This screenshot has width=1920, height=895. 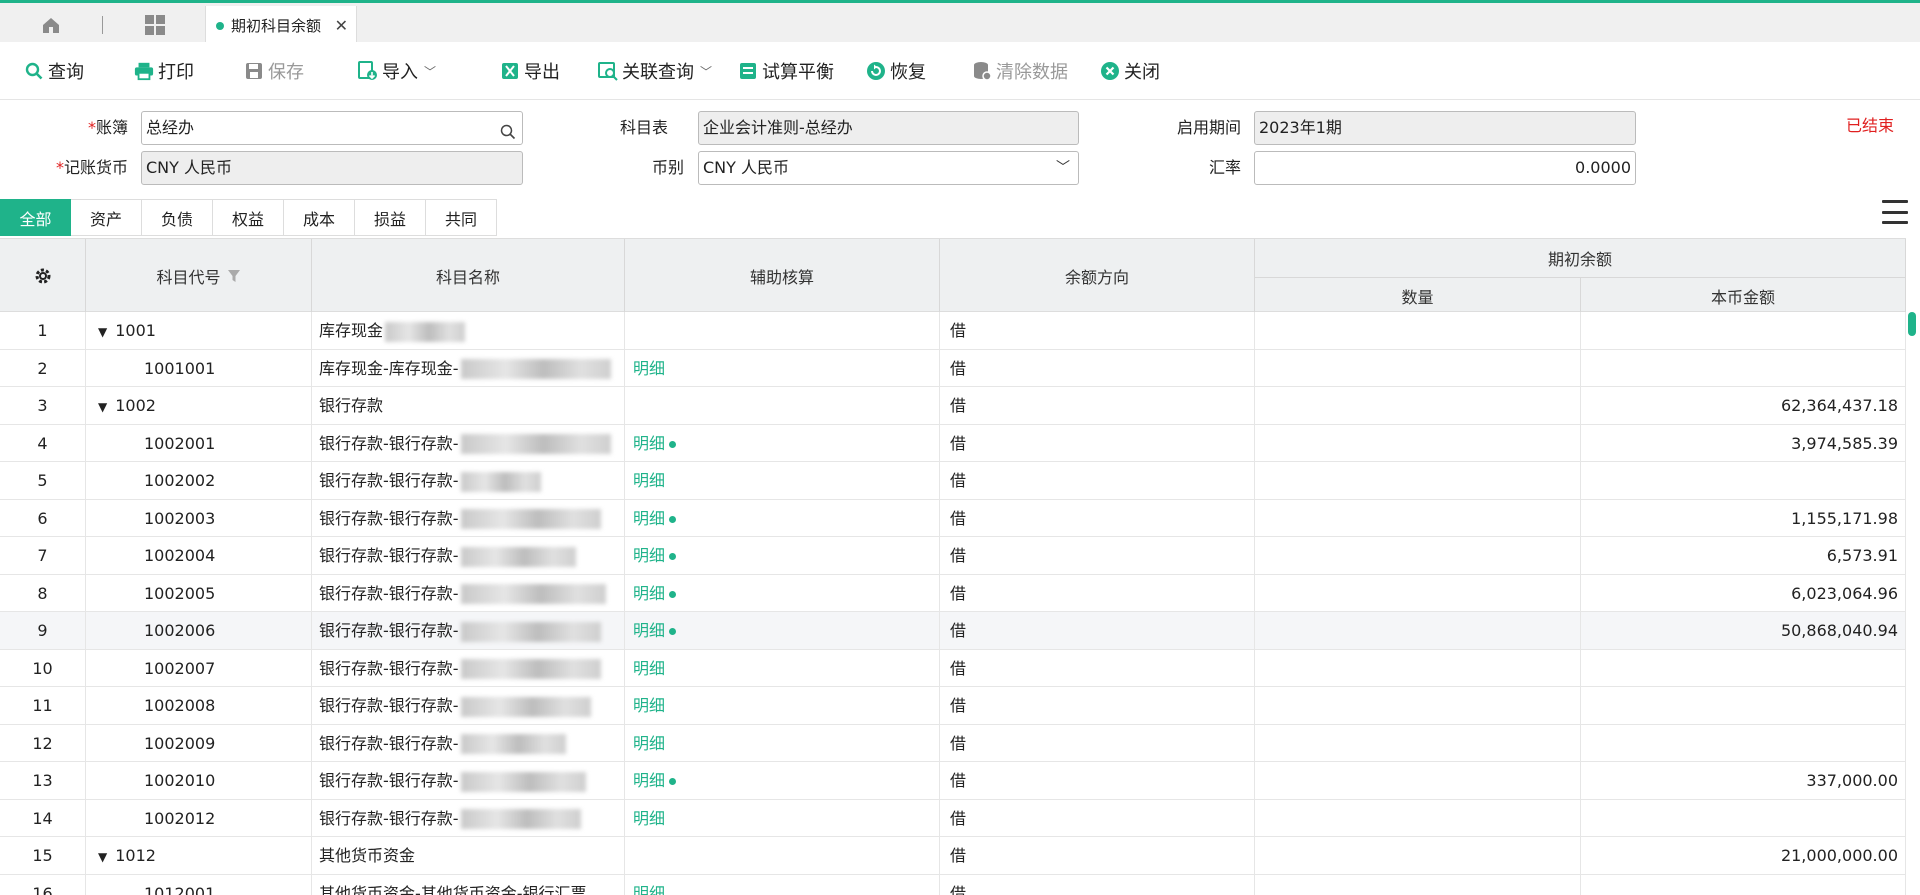 I want to click on amount-cell: 337,000.00, so click(x=1743, y=780).